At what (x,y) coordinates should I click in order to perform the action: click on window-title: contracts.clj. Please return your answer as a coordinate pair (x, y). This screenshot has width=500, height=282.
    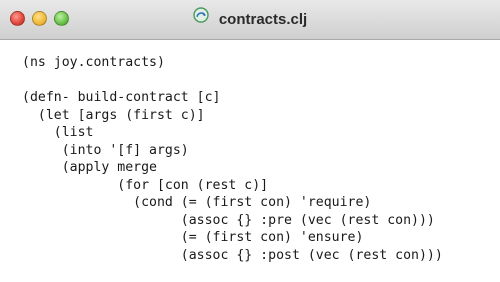
    Looking at the image, I should click on (263, 20).